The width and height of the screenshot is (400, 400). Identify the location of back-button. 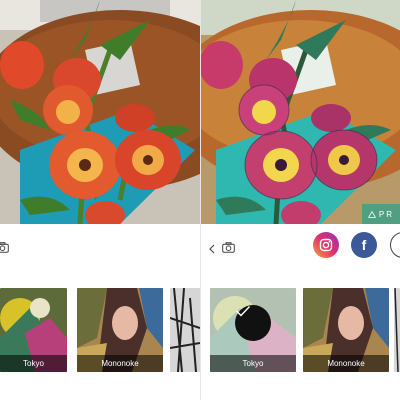
(212, 250).